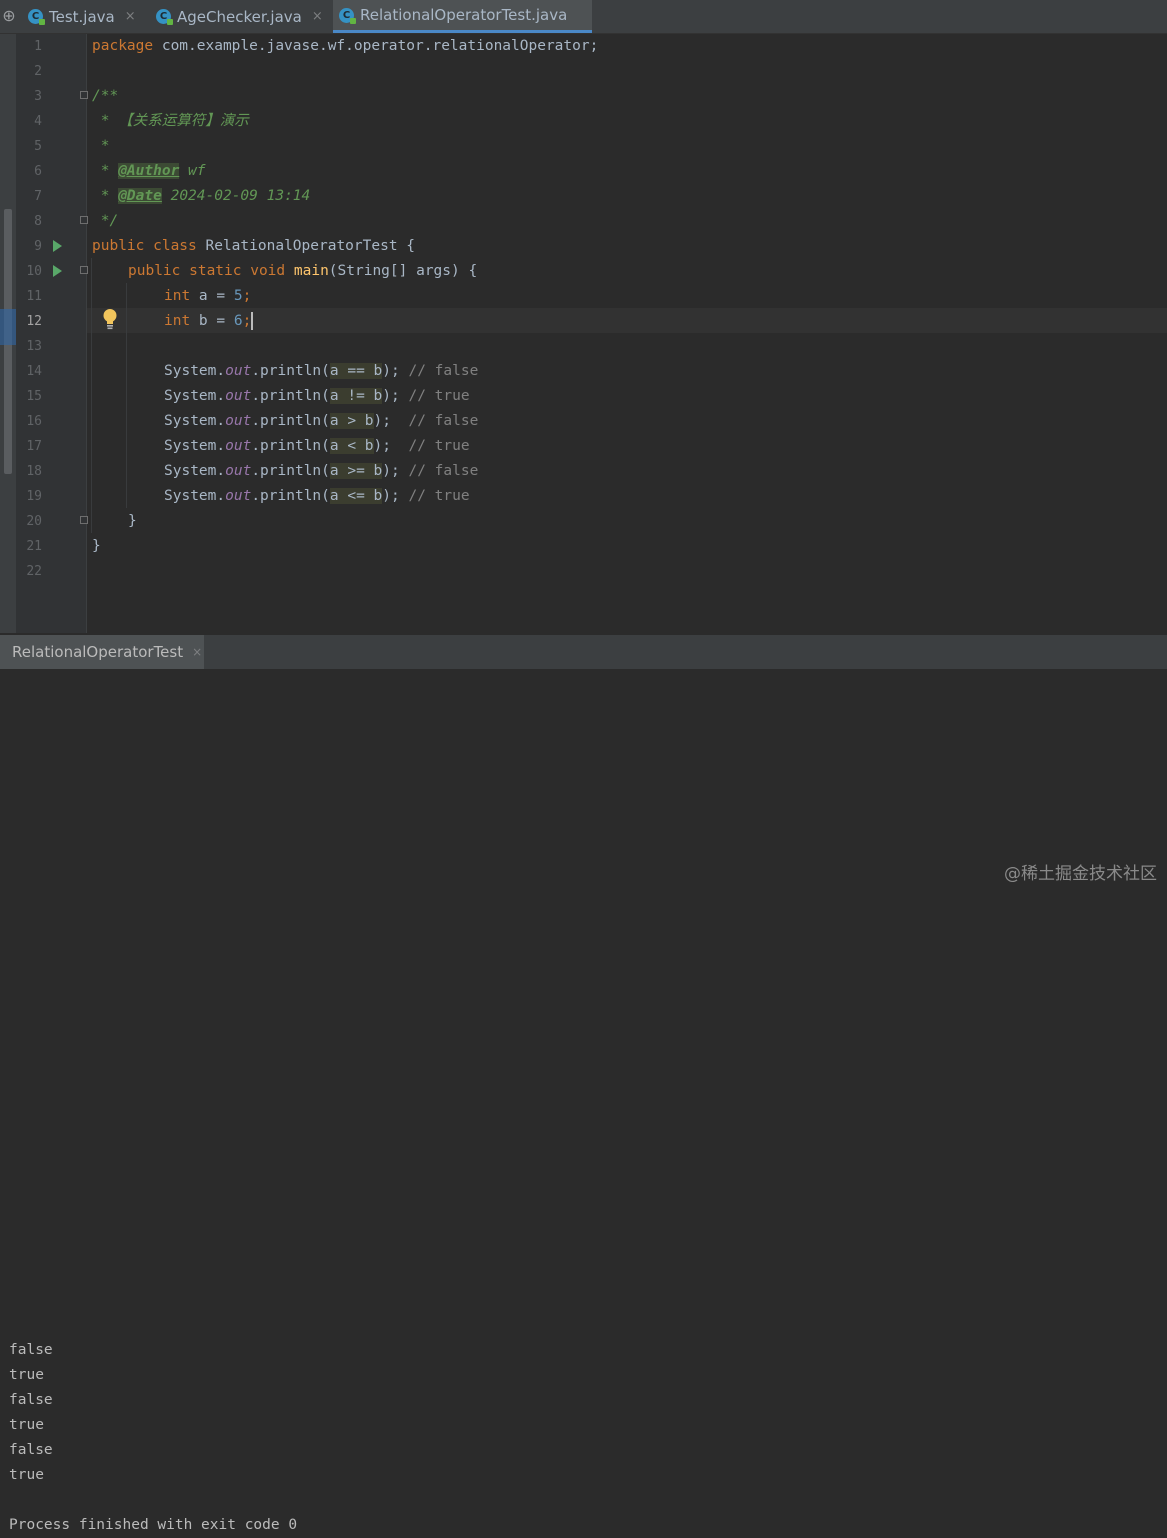  What do you see at coordinates (9, 16) in the screenshot?
I see `tab-list-icon: ⊕` at bounding box center [9, 16].